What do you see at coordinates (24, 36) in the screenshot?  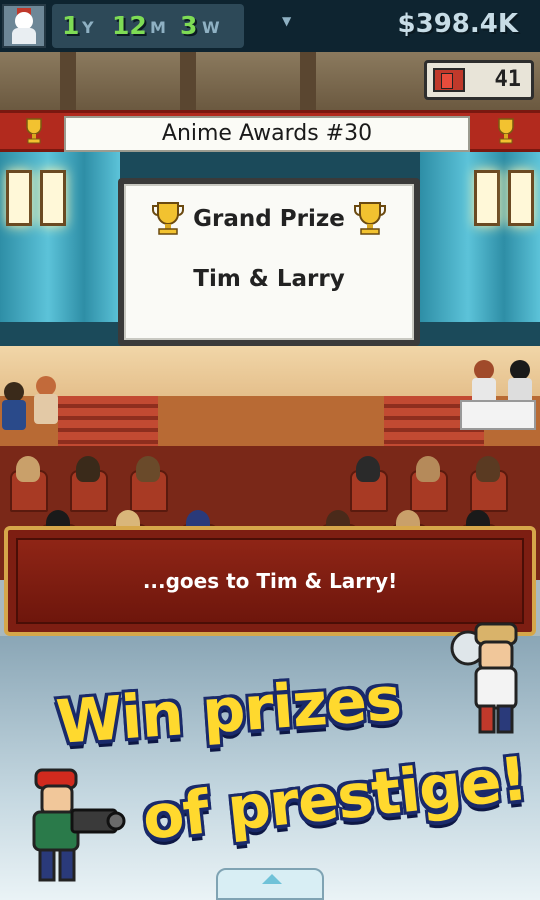 I see `body-shape` at bounding box center [24, 36].